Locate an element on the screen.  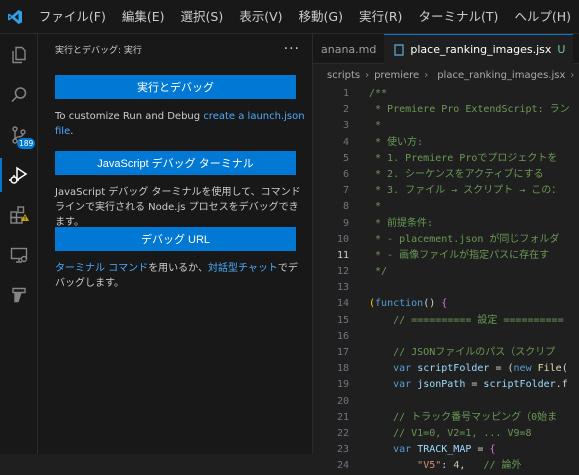
tab-label: anana.md is located at coordinates (349, 49).